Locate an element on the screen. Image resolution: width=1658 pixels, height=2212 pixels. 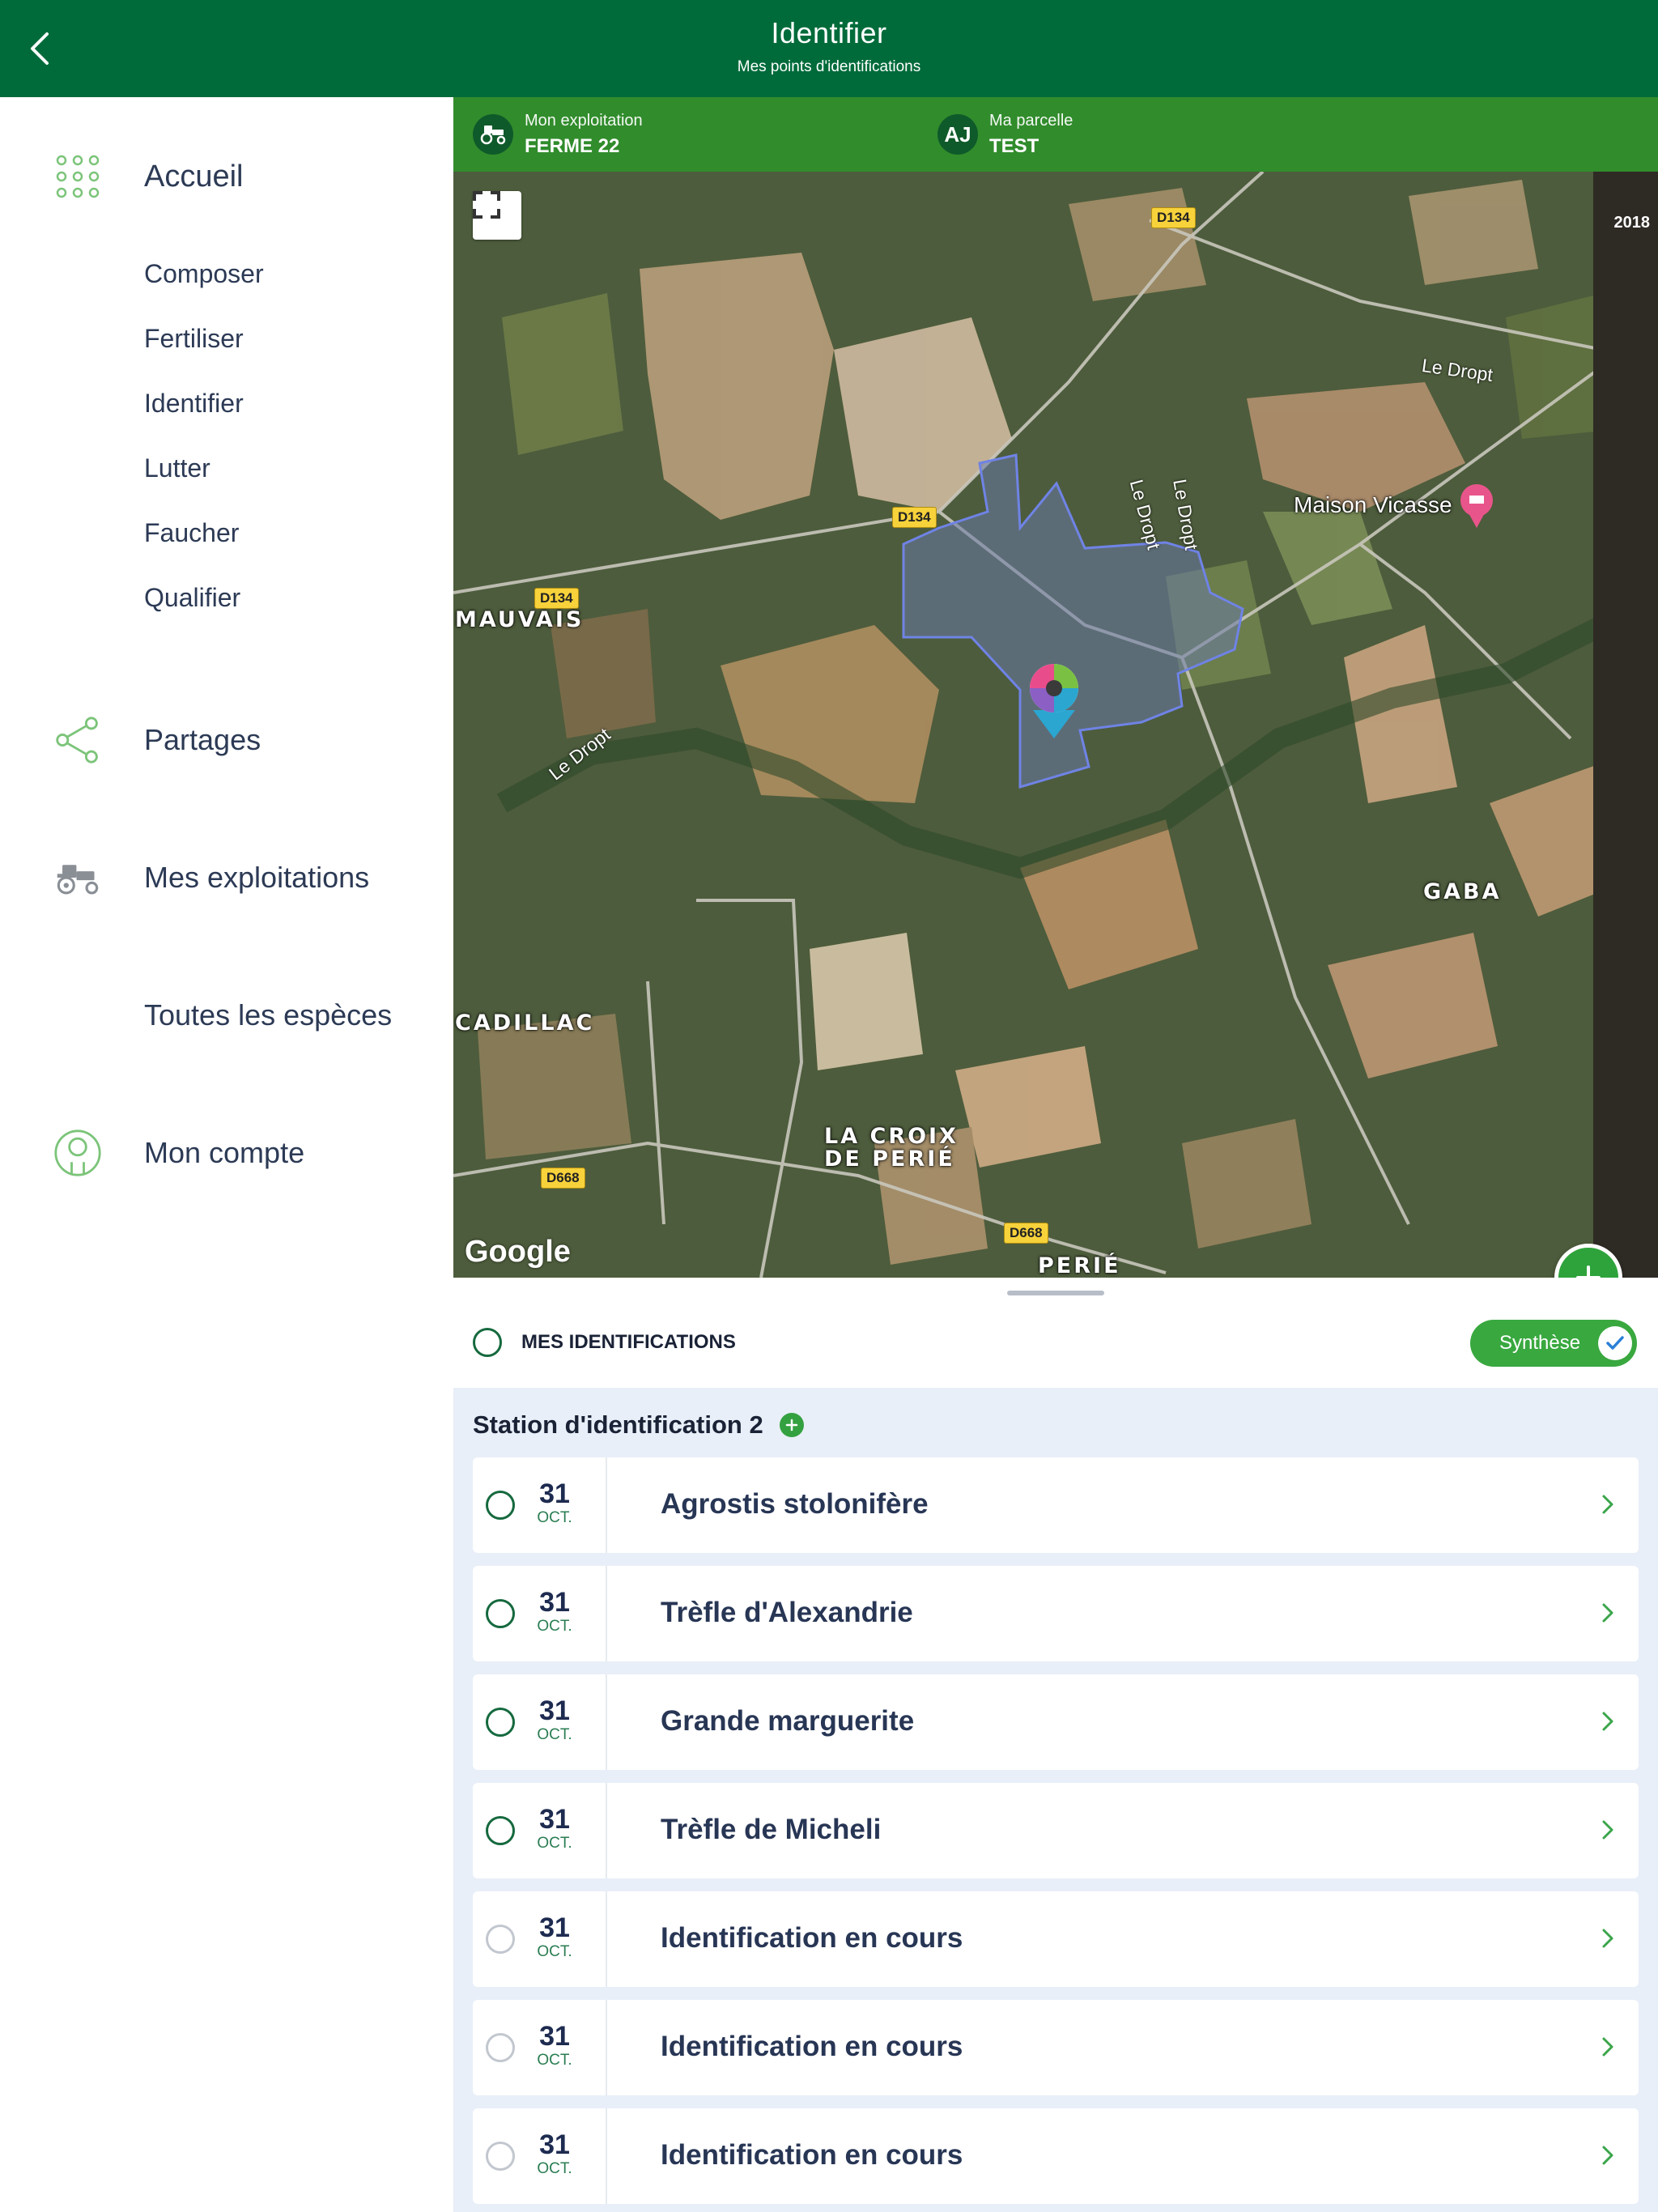
species-name: Trèfle d'Alexandrie is located at coordinates (787, 1613).